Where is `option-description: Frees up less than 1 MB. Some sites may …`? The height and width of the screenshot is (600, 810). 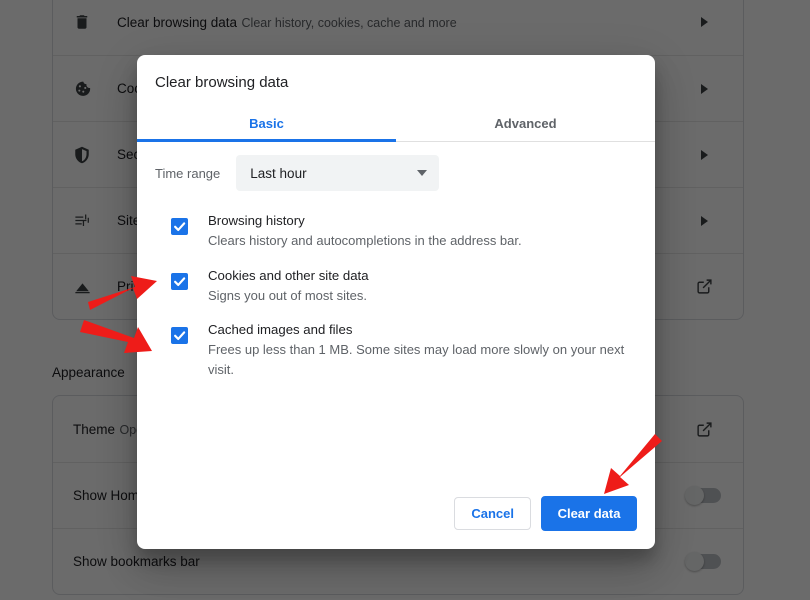
option-description: Frees up less than 1 MB. Some sites may … is located at coordinates (416, 359).